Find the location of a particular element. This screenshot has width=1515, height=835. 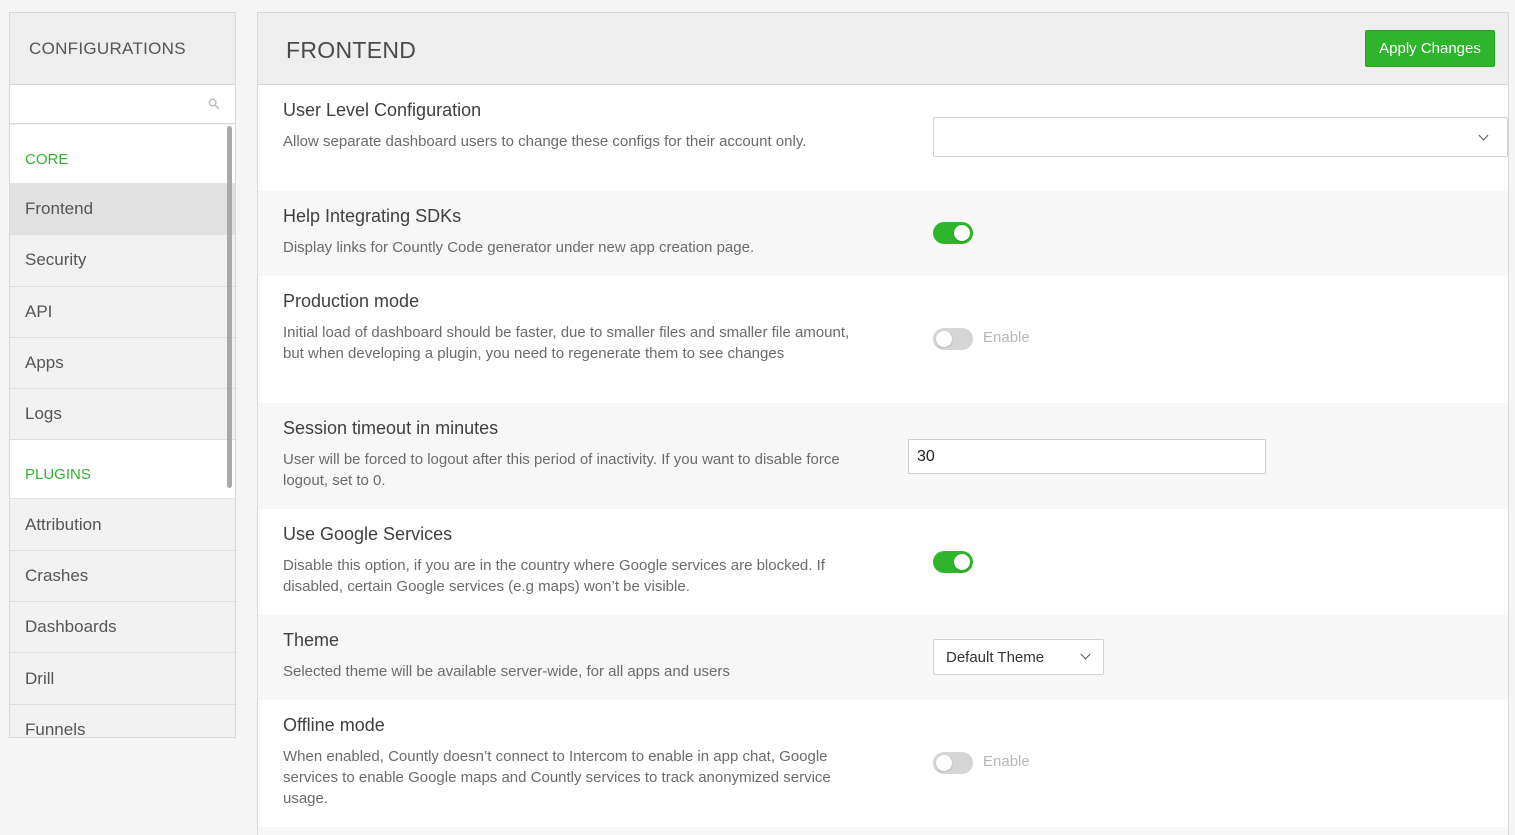

search-input is located at coordinates (122, 104).